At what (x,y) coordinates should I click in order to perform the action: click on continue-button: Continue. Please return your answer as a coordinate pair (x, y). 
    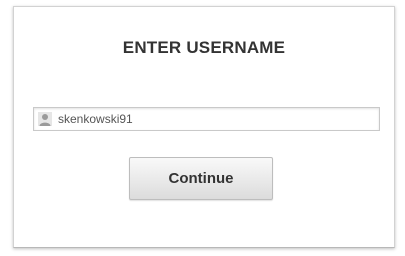
    Looking at the image, I should click on (201, 178).